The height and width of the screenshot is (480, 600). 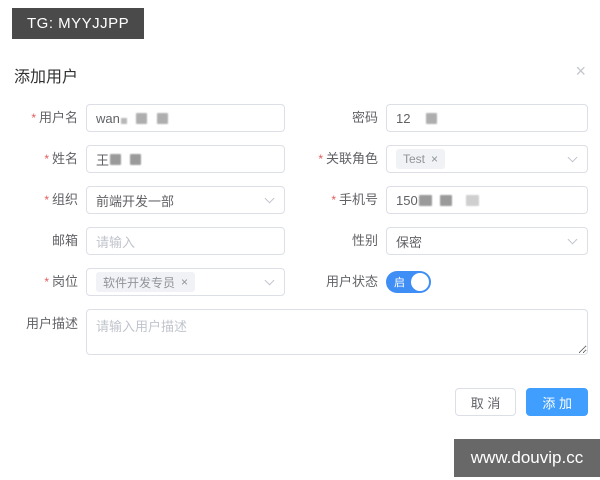 What do you see at coordinates (337, 332) in the screenshot?
I see `description-textarea` at bounding box center [337, 332].